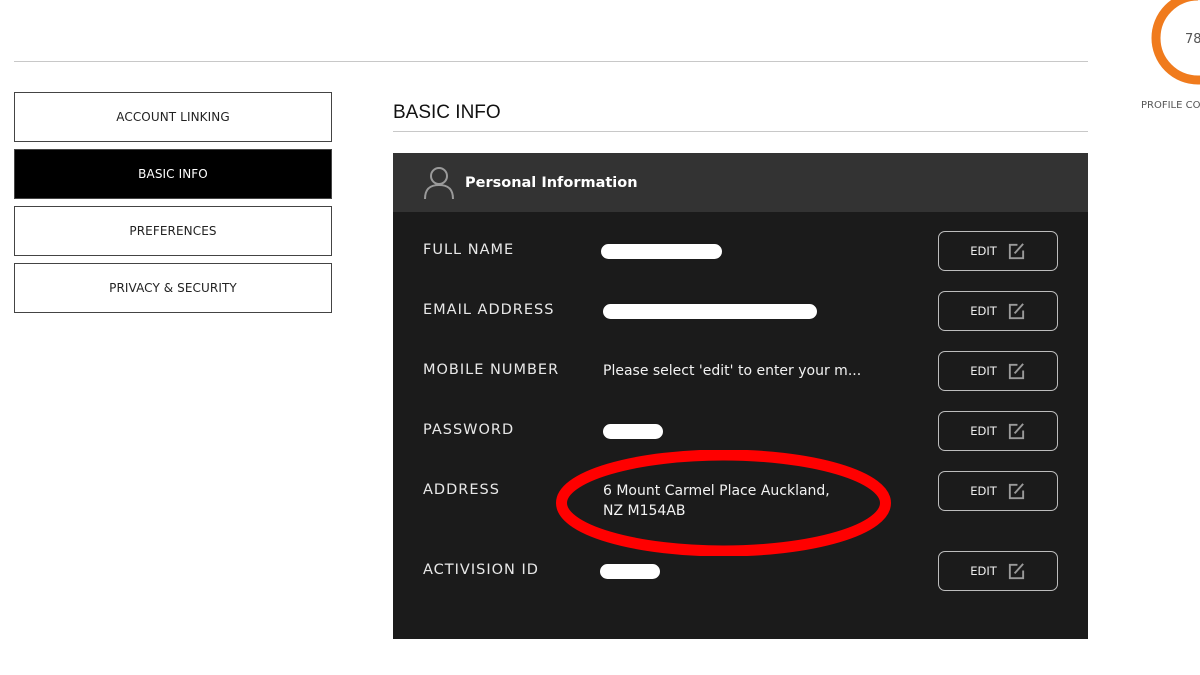 This screenshot has height=675, width=1200. I want to click on sidebar-item-basic-info: BASIC INFO, so click(173, 174).